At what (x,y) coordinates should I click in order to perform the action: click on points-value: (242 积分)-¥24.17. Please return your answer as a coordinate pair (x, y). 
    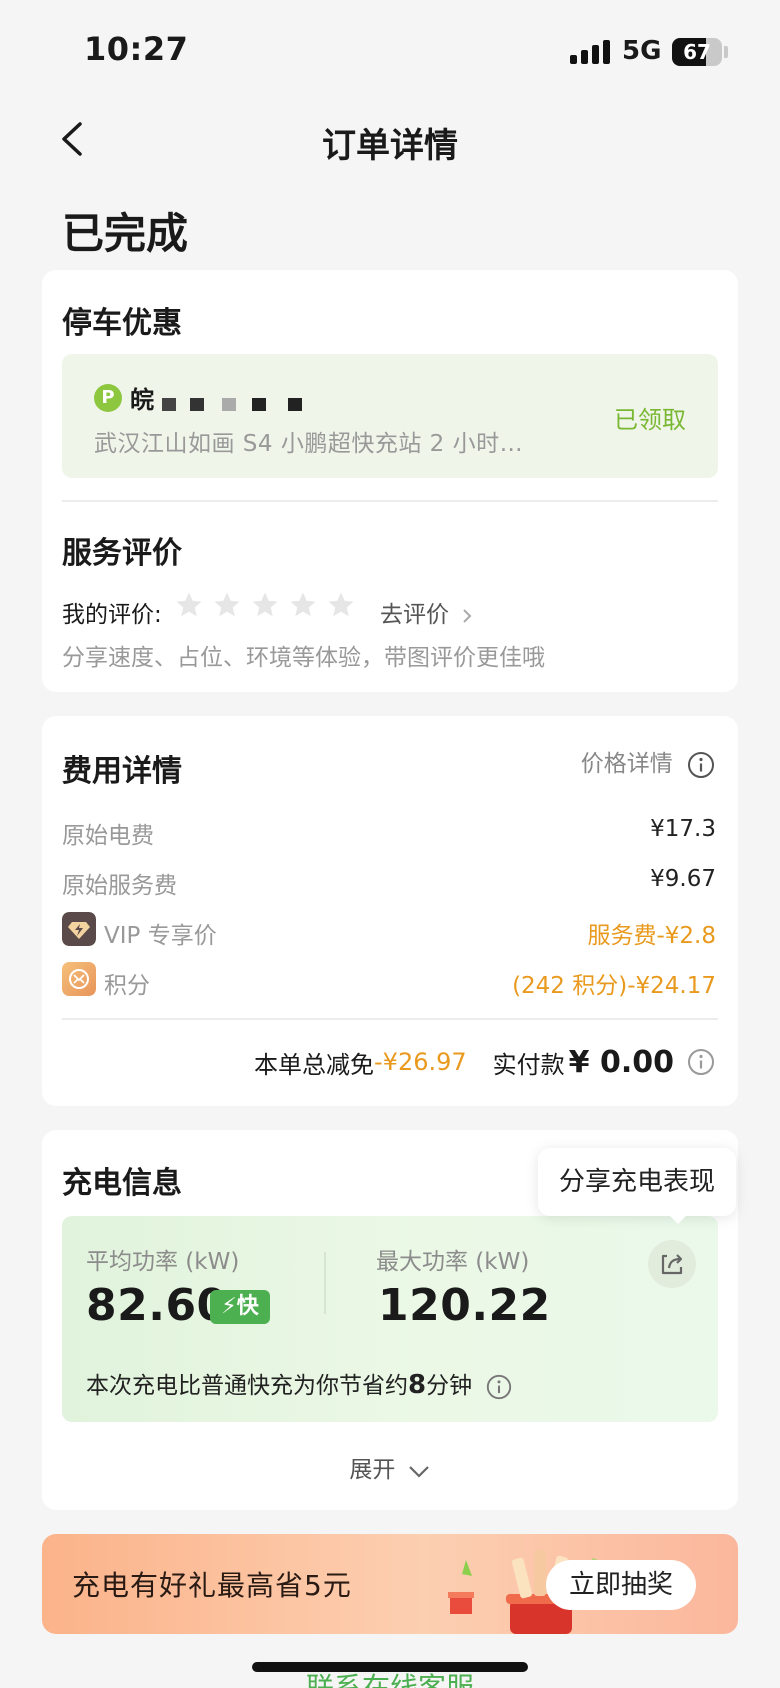
    Looking at the image, I should click on (614, 986).